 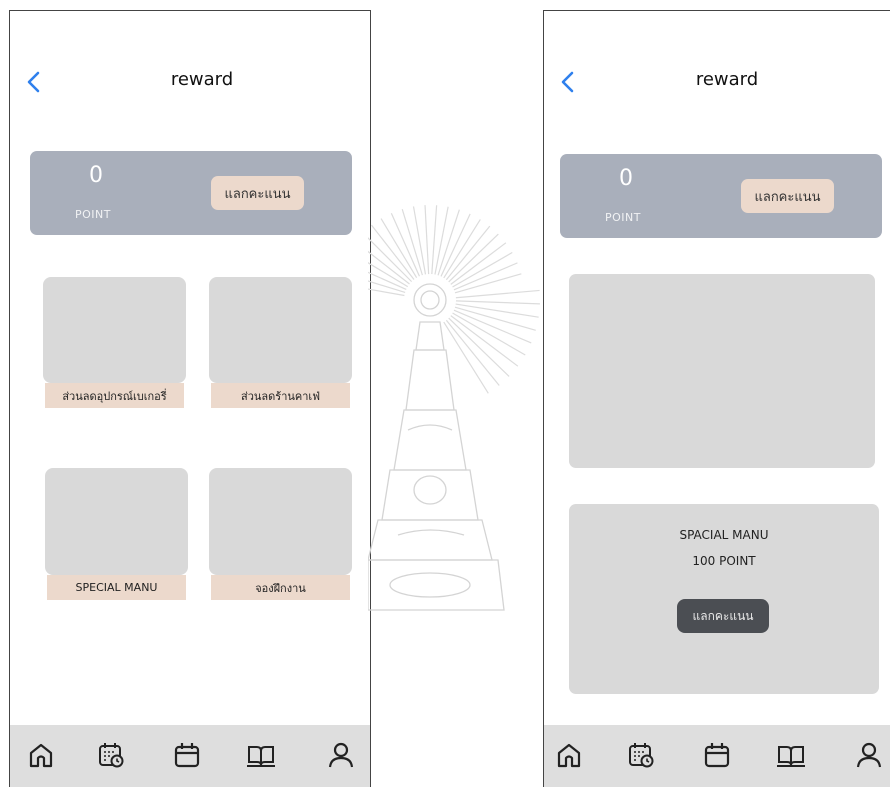 I want to click on reward-detail-card: SPACIAL MANU 100 POINT แลกคะแนน, so click(x=724, y=599).